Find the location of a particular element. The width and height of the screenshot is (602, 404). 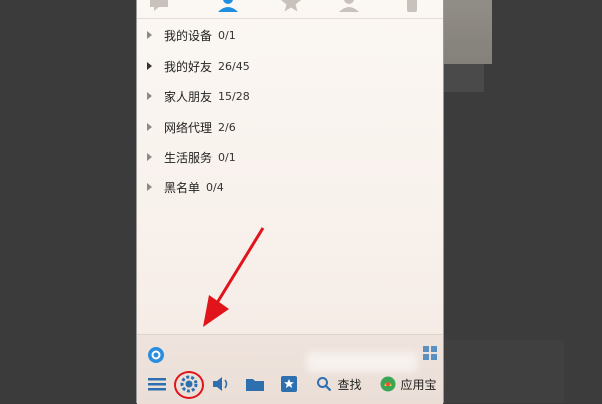

sound-icon is located at coordinates (220, 384).